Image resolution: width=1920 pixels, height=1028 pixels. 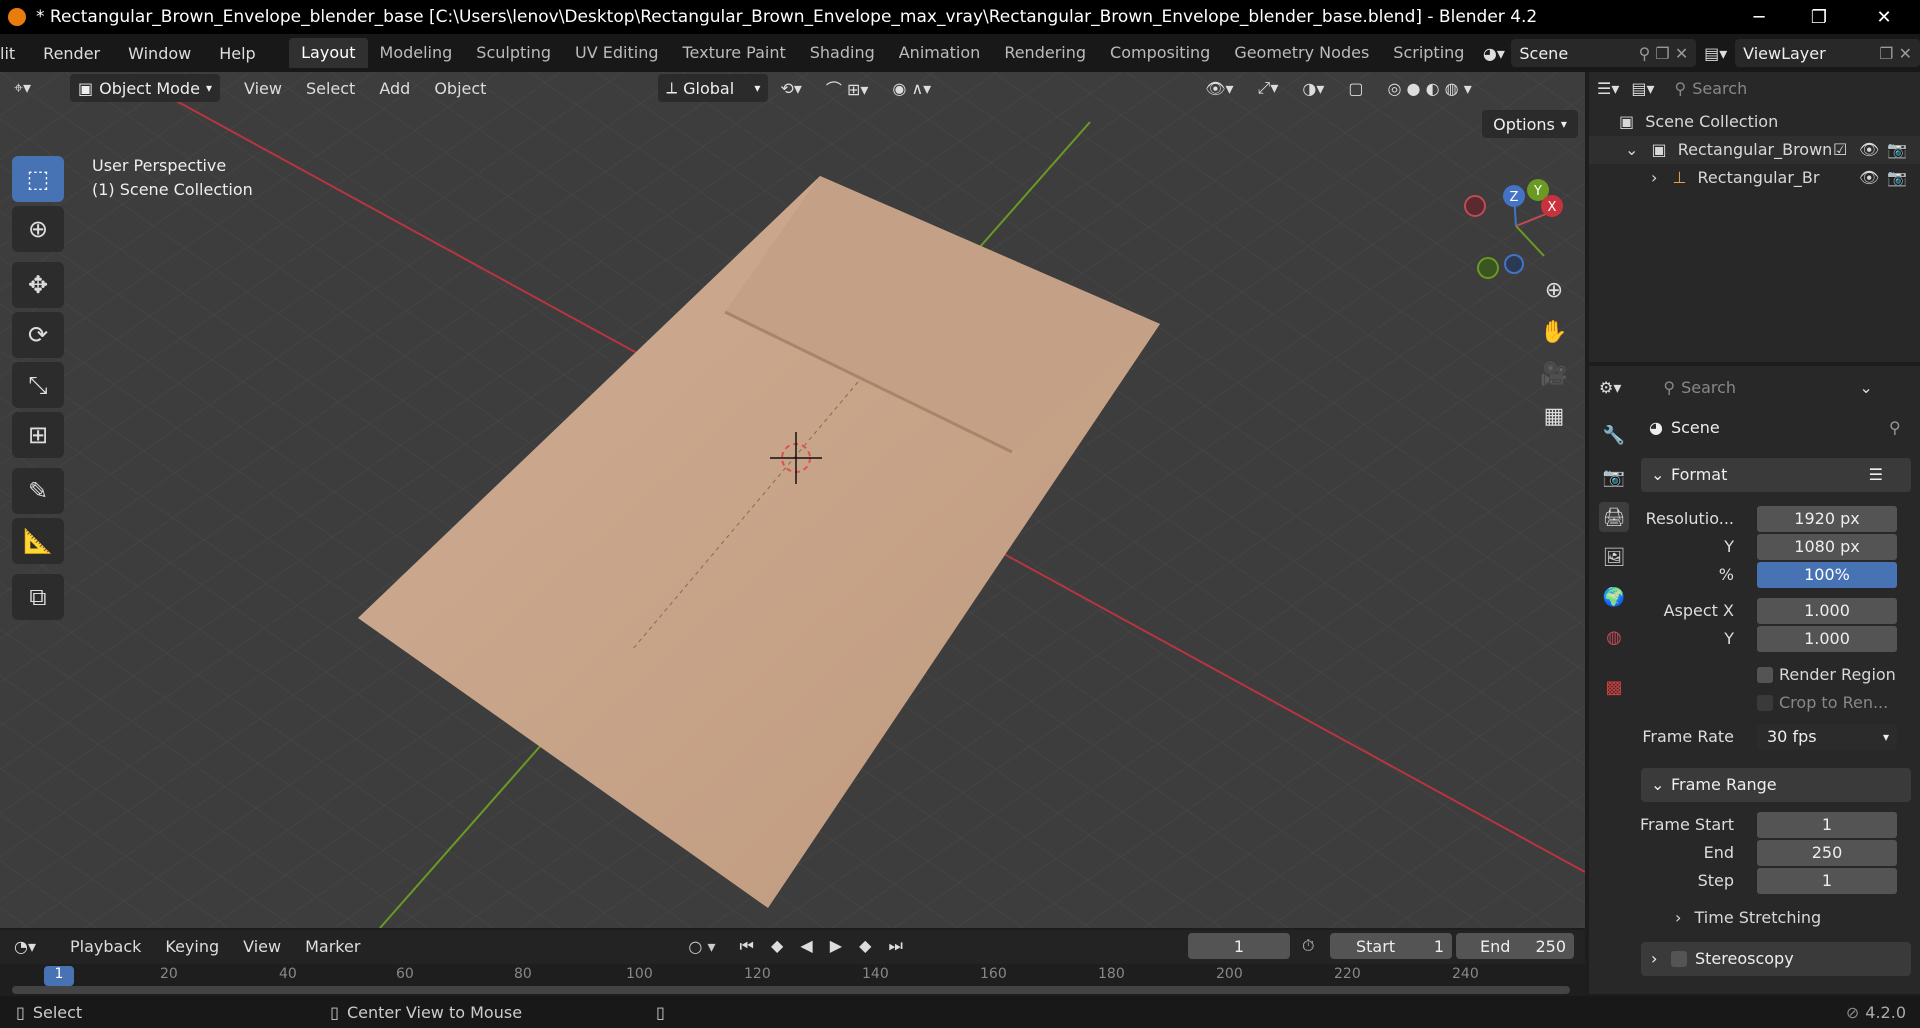 I want to click on menu-keying: Keying, so click(x=192, y=946).